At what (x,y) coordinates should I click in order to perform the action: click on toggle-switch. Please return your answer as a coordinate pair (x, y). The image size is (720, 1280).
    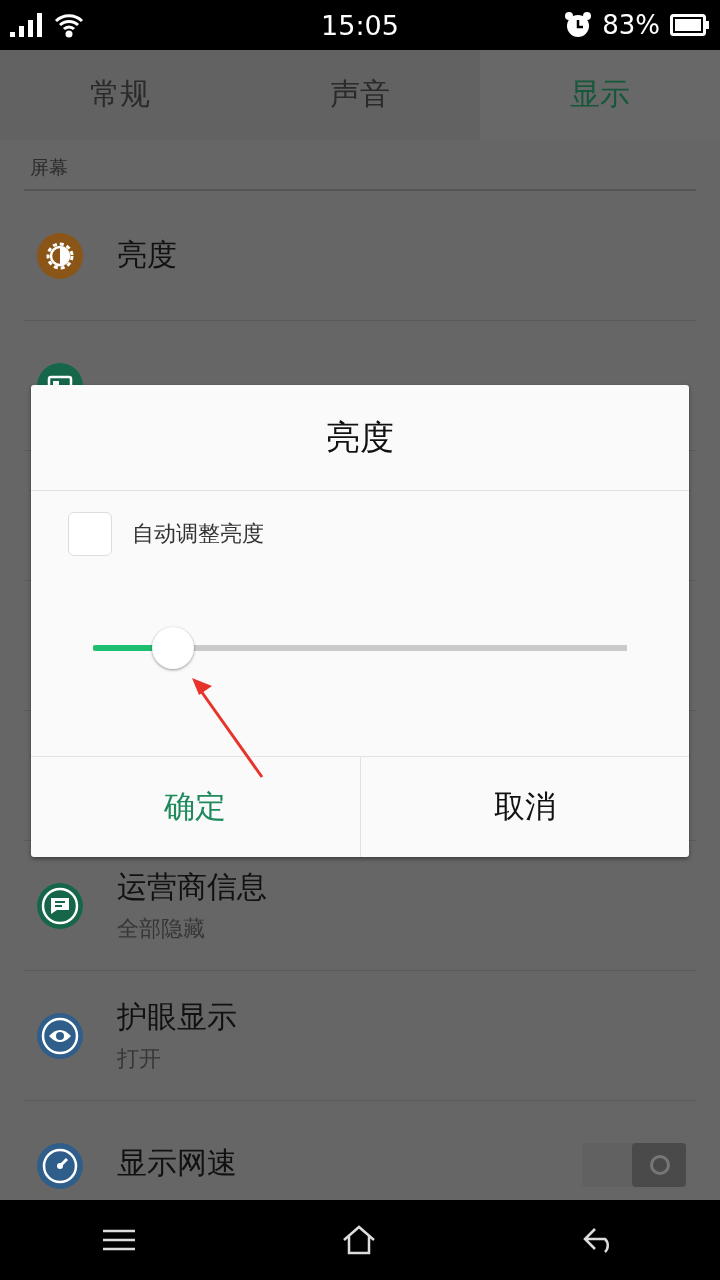
    Looking at the image, I should click on (634, 1165).